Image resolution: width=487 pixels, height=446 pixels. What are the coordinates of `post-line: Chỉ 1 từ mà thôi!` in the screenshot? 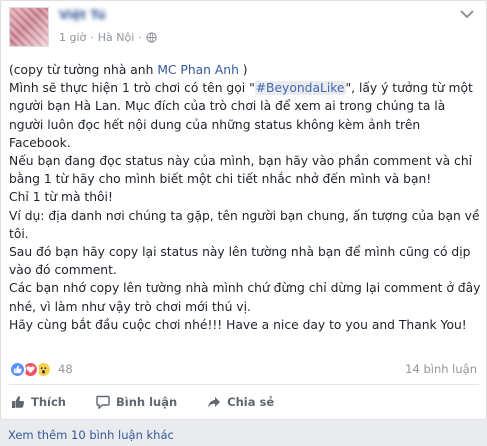 It's located at (246, 197).